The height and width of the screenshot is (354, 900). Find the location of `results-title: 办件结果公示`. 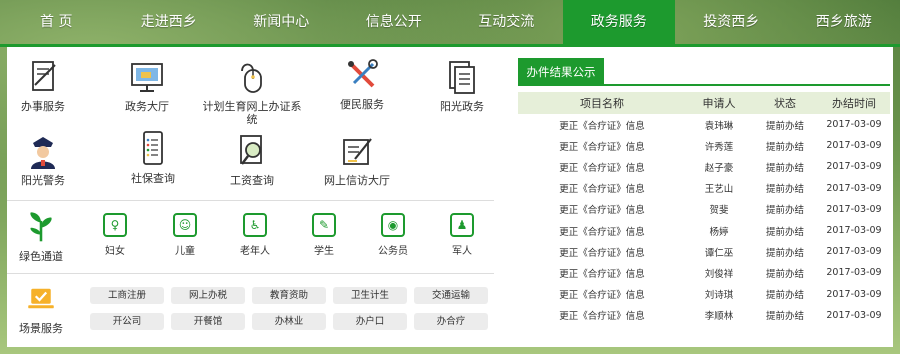

results-title: 办件结果公示 is located at coordinates (561, 72).